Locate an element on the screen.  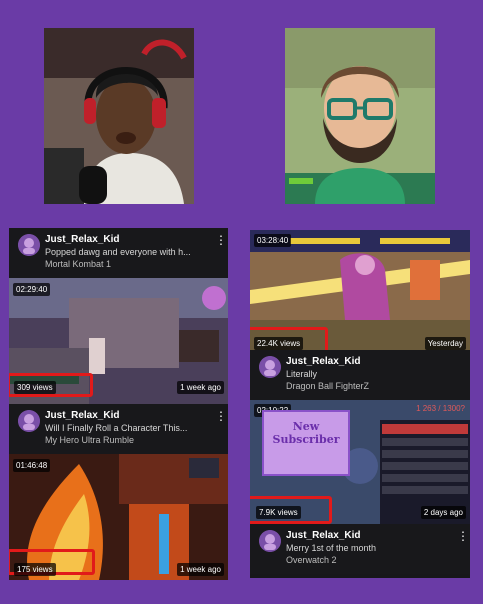
cartoon-avatar-photo is located at coordinates (360, 116).